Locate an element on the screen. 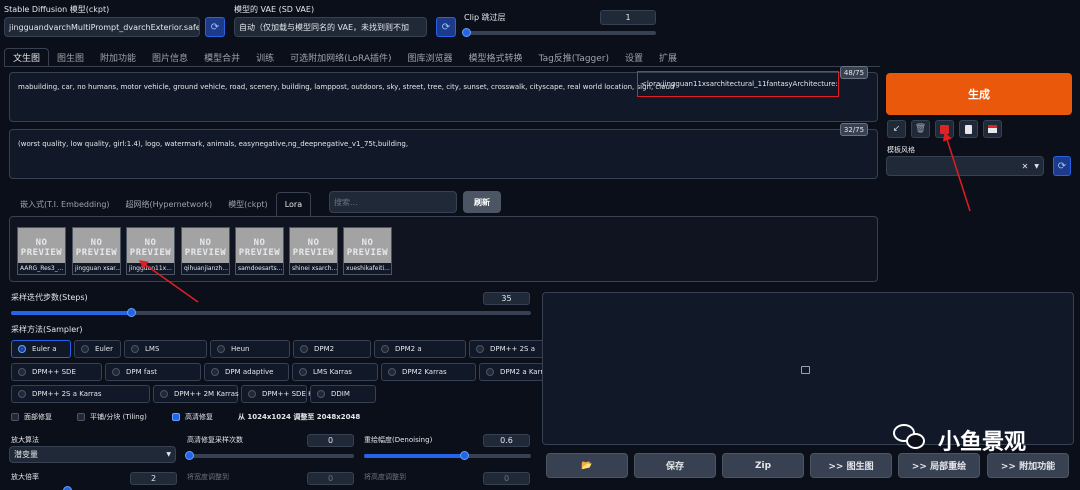  annotation-arrow-lora-card is located at coordinates (168, 281).